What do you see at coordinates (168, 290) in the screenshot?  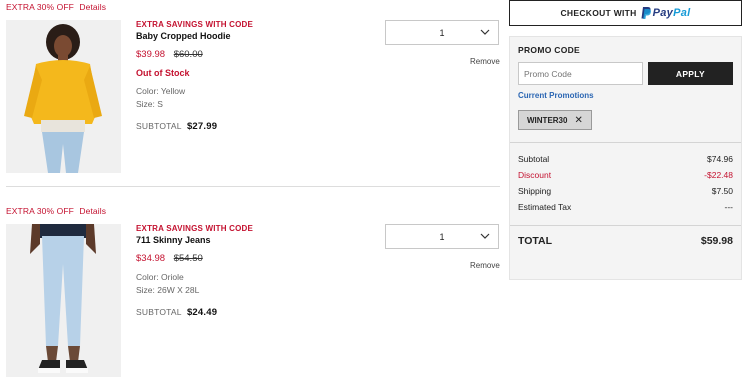 I see `size-attribute: Size: 26W X 28L` at bounding box center [168, 290].